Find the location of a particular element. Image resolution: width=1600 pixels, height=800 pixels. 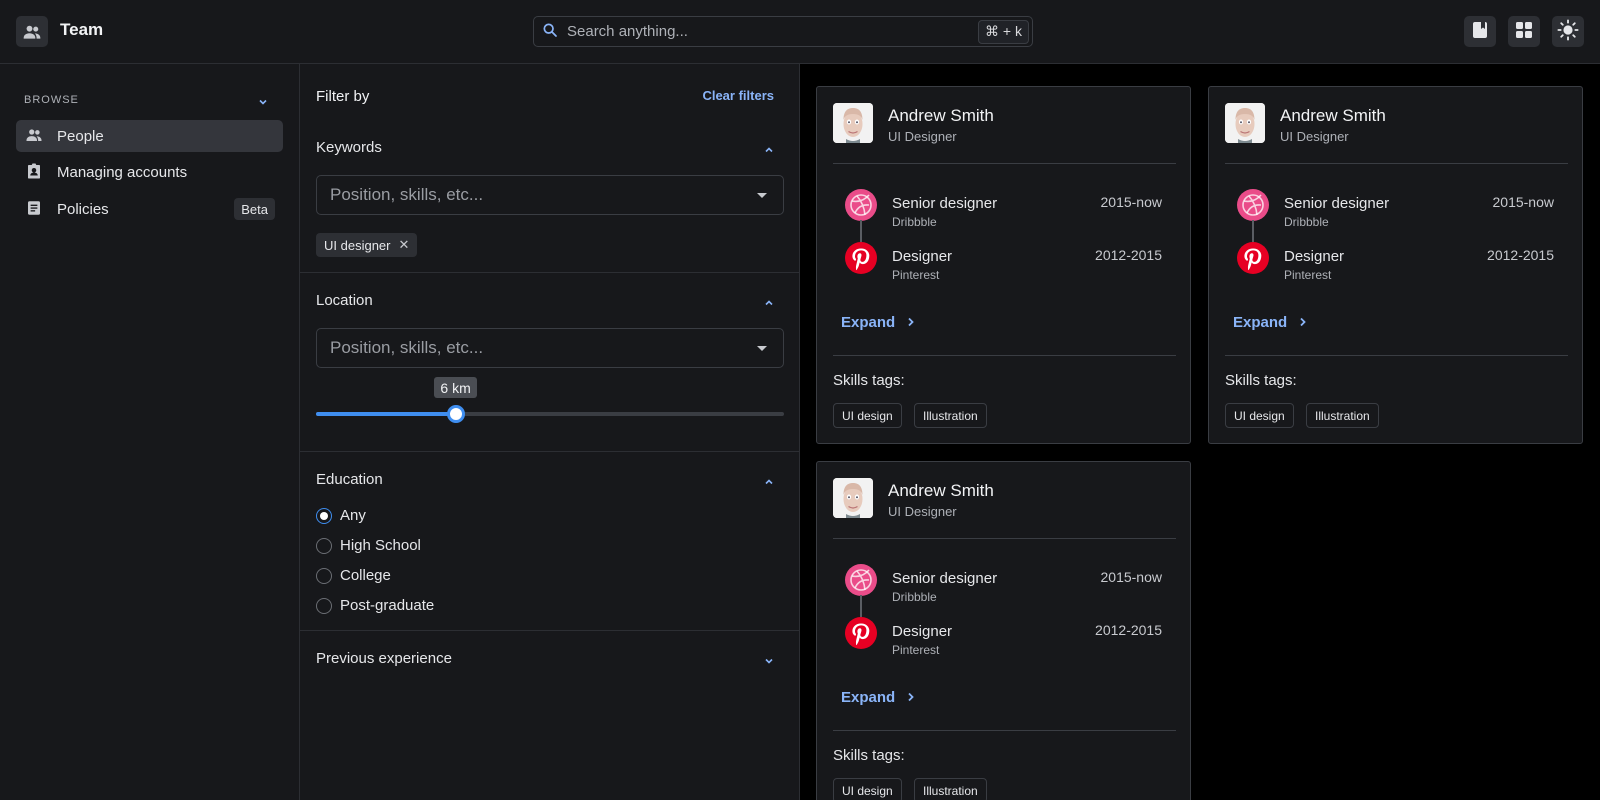

sidebar-item-label: People is located at coordinates (80, 136).